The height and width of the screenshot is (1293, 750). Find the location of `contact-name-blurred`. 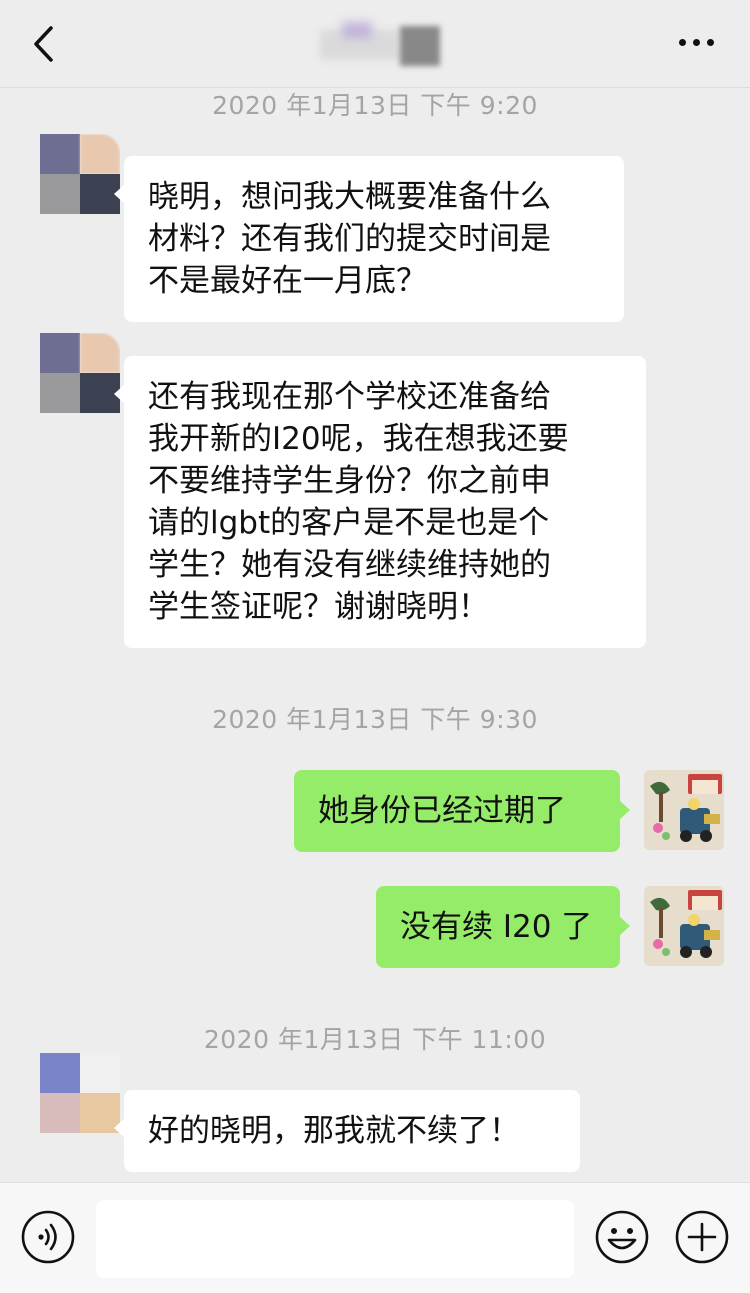

contact-name-blurred is located at coordinates (381, 41).